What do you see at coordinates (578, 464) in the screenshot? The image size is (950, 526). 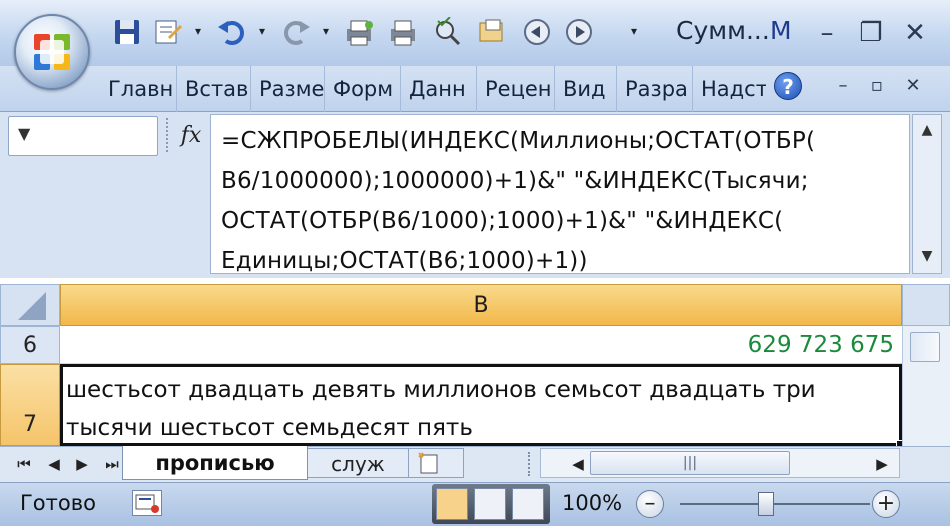 I see `chevron-left-icon: ◀` at bounding box center [578, 464].